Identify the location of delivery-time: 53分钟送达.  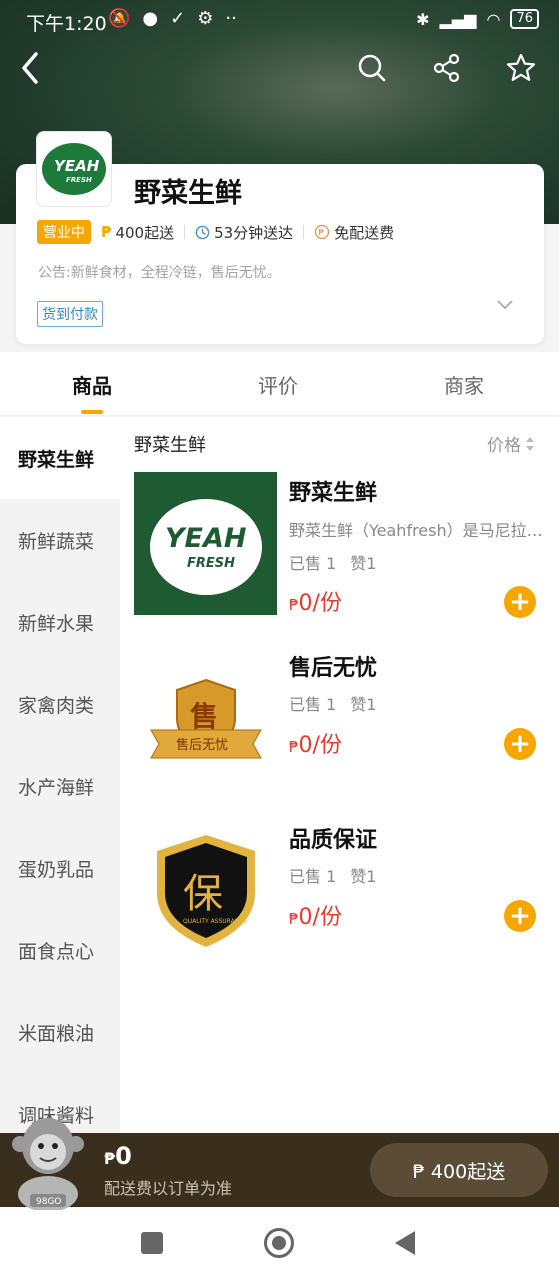
(244, 232).